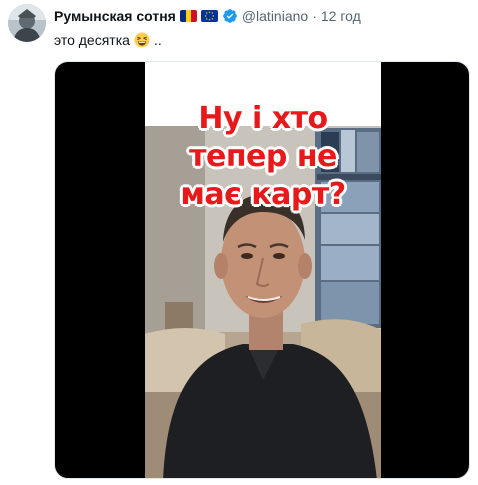 This screenshot has width=478, height=485. What do you see at coordinates (157, 40) in the screenshot?
I see `tweet-text-suffix: ..` at bounding box center [157, 40].